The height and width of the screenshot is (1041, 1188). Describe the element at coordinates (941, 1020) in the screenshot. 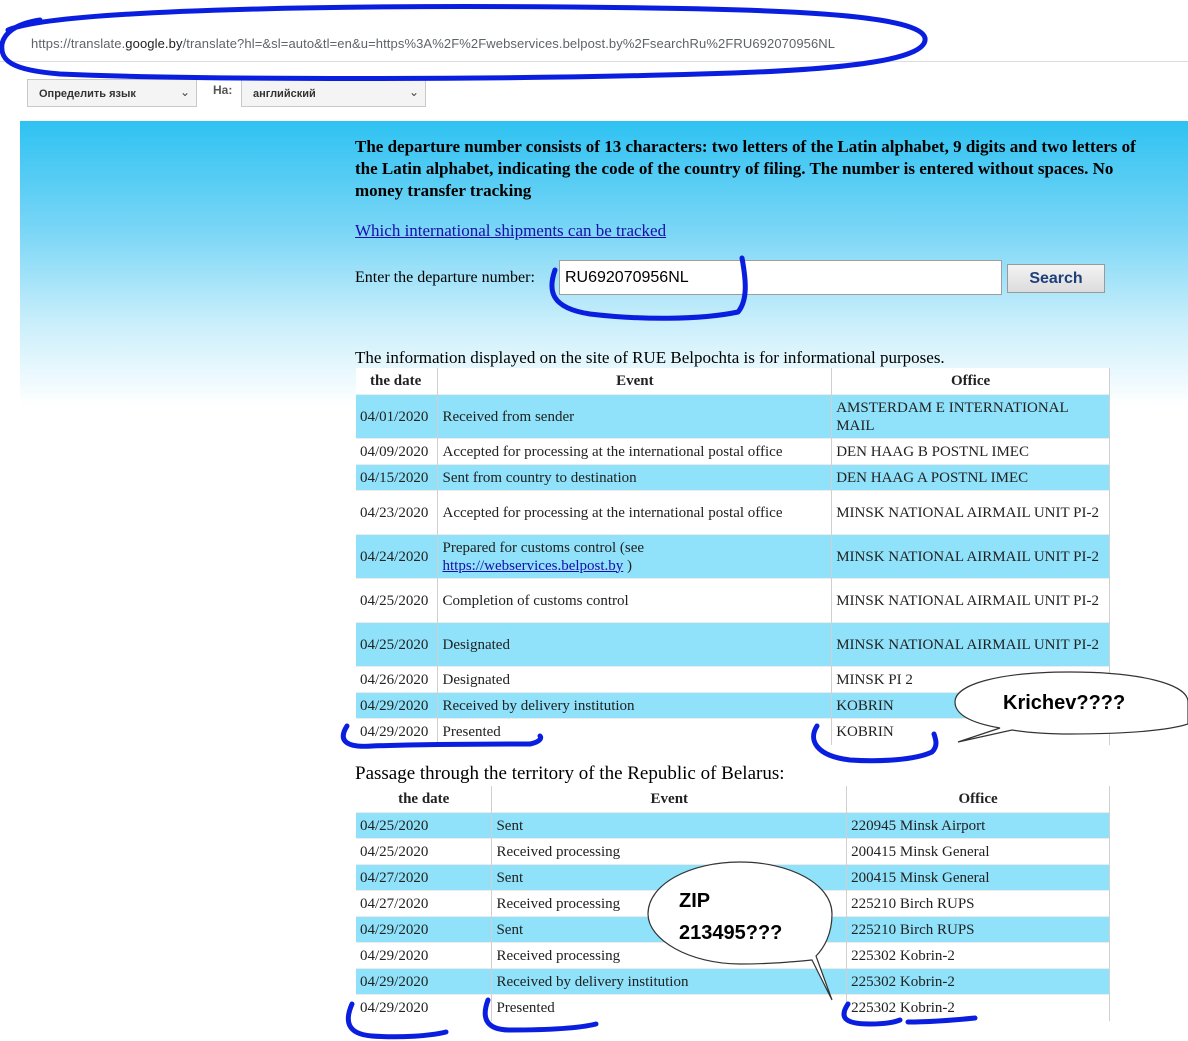

I see `city-underline-annotation` at that location.